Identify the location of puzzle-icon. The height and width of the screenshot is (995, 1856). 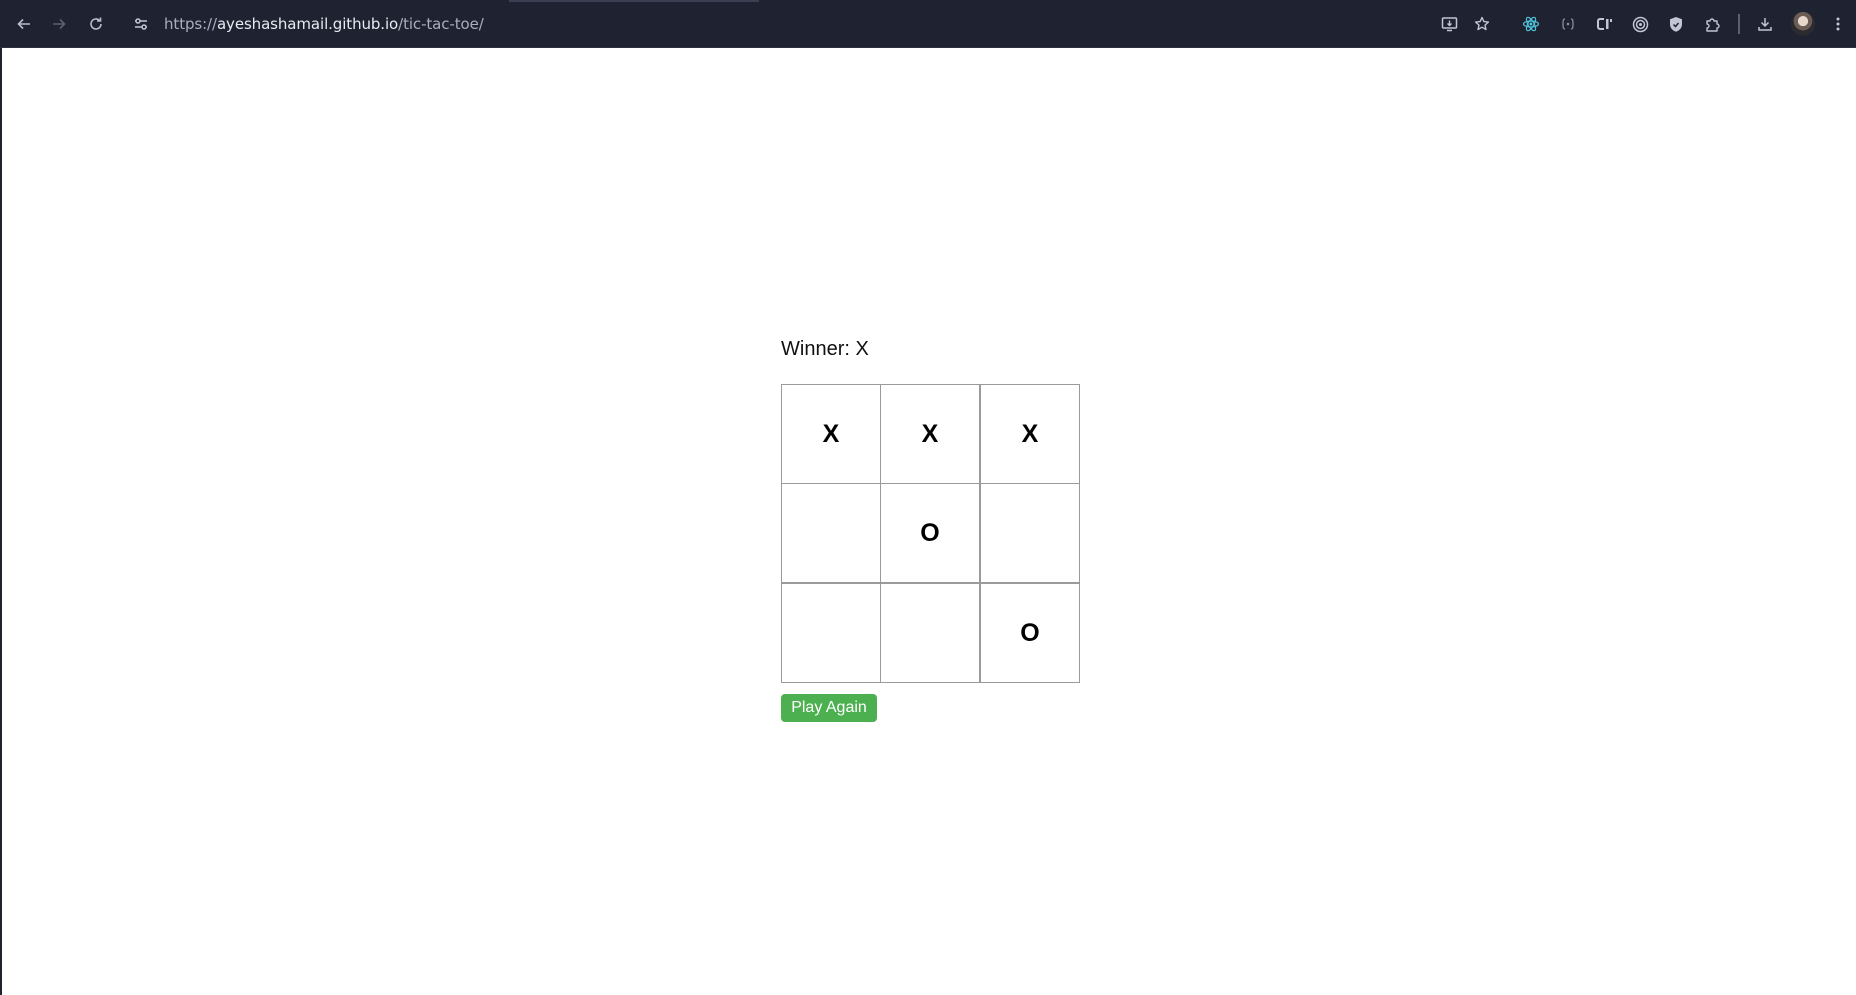
(1712, 24).